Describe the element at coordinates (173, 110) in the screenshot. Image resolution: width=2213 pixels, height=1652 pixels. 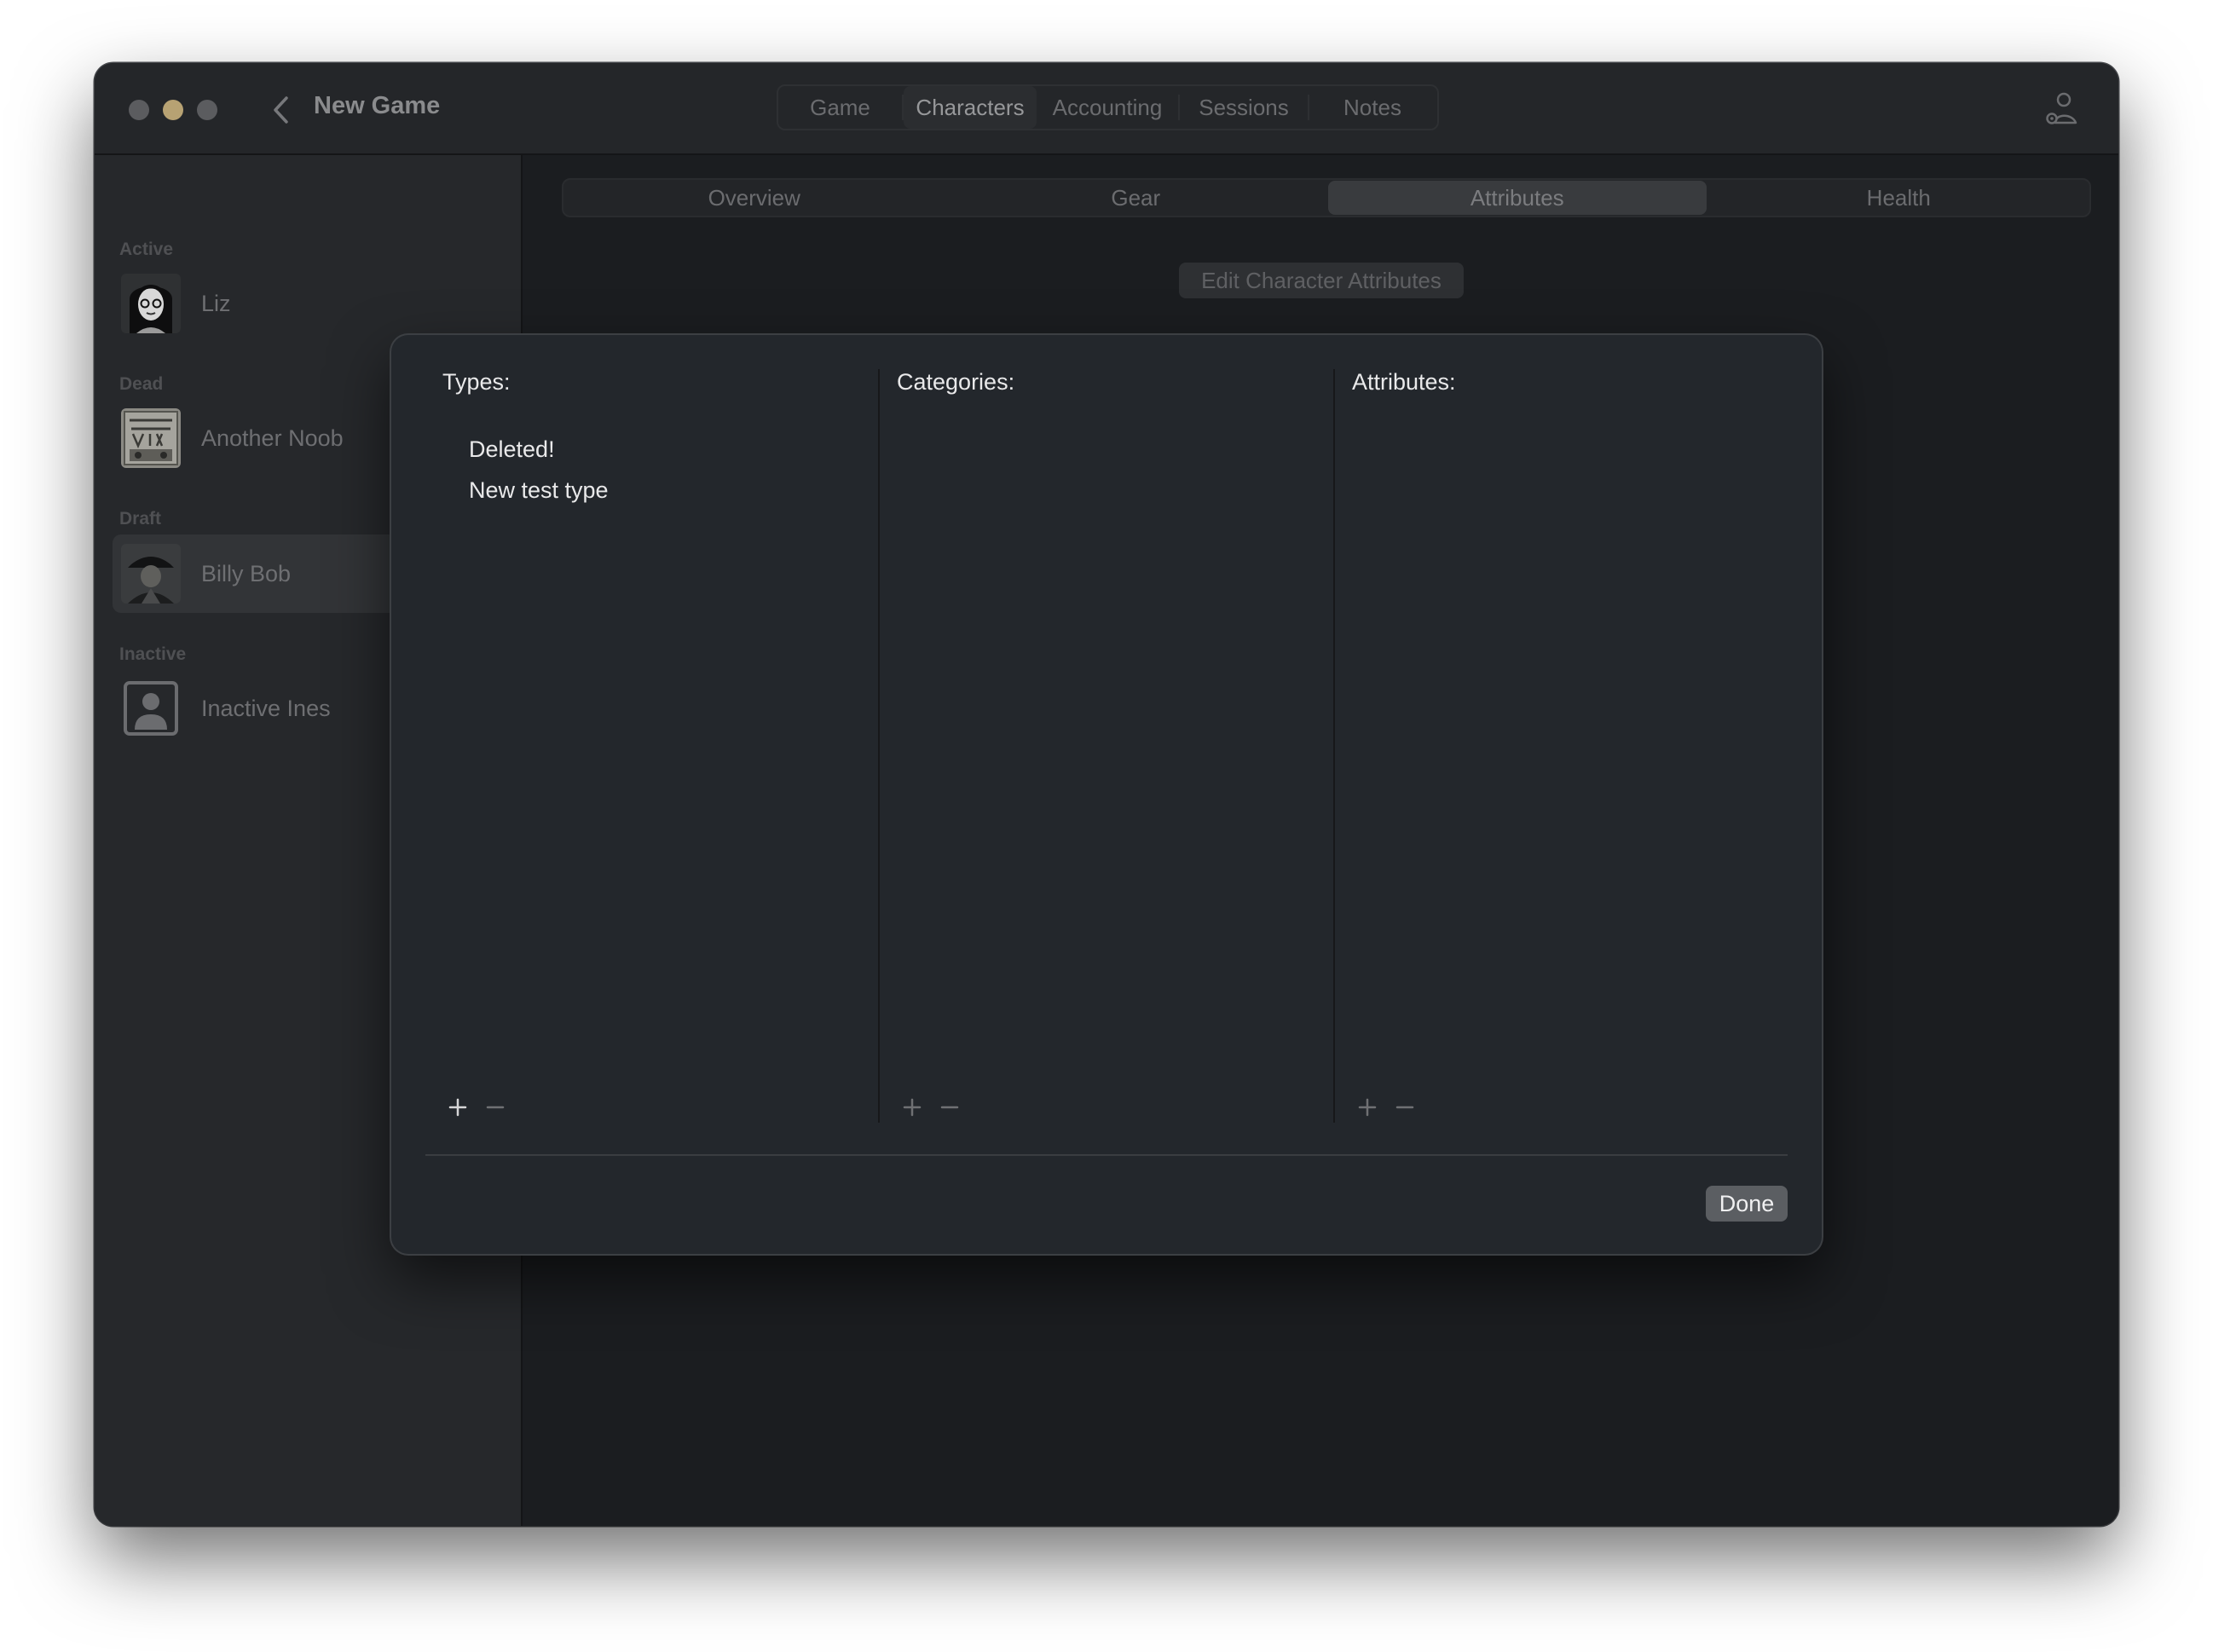
I see `minimize-window-button` at that location.